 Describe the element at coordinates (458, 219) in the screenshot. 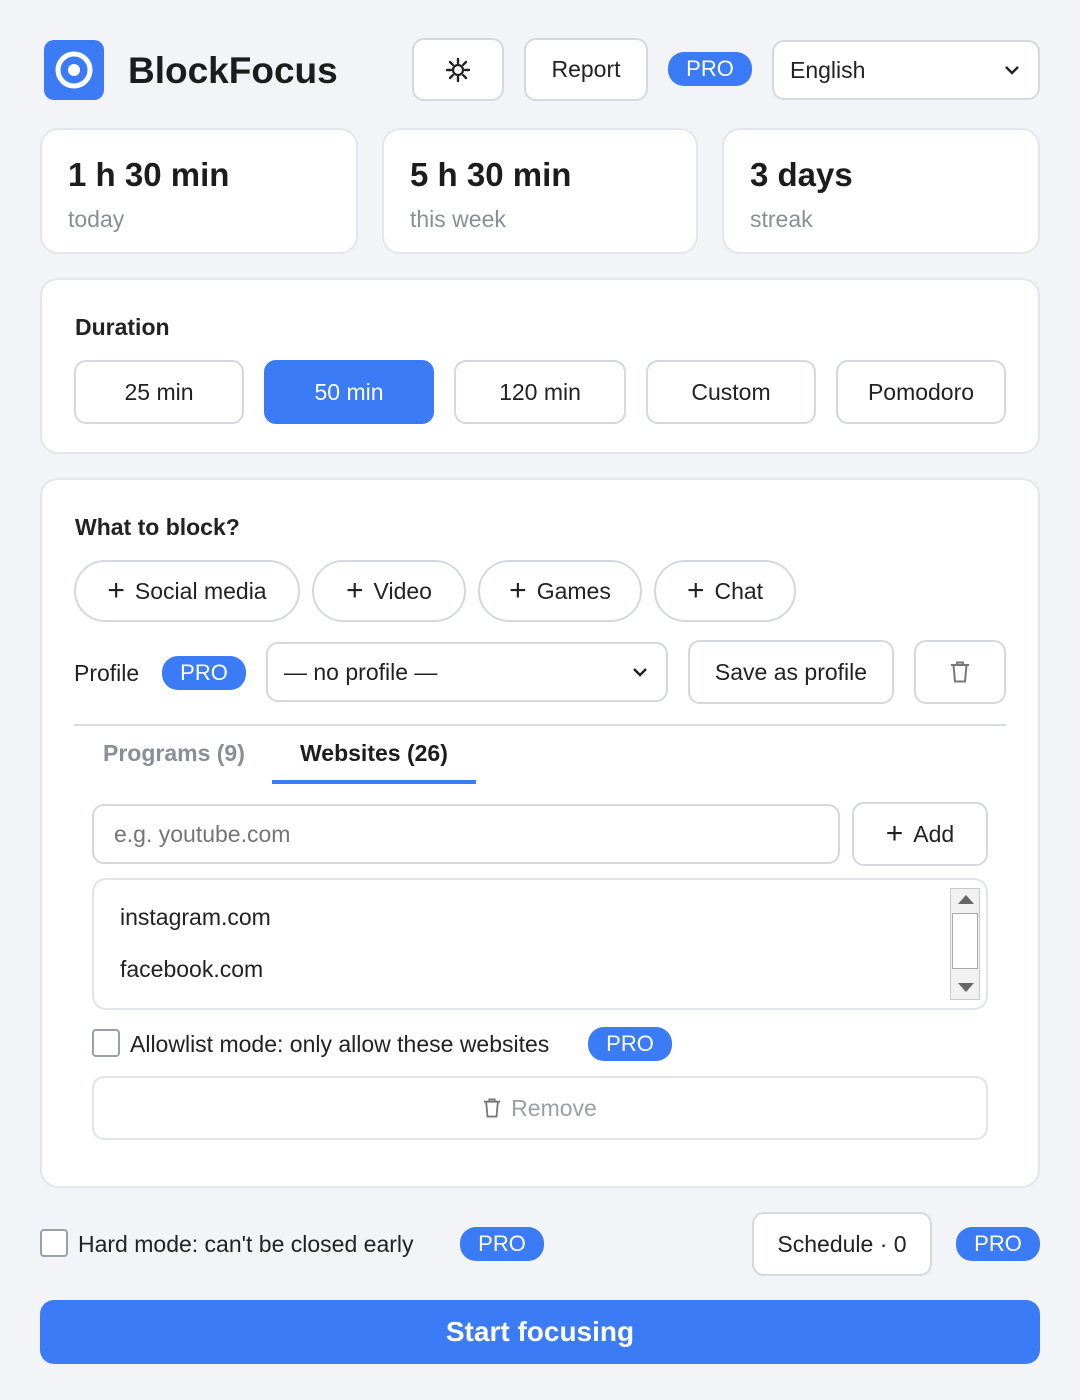

I see `stat-label: this week` at that location.